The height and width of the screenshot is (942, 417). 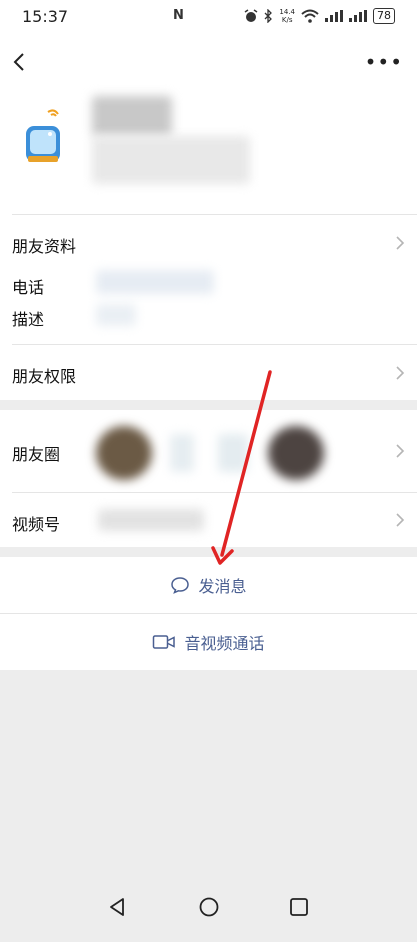 What do you see at coordinates (384, 62) in the screenshot?
I see `more-options-button: •••` at bounding box center [384, 62].